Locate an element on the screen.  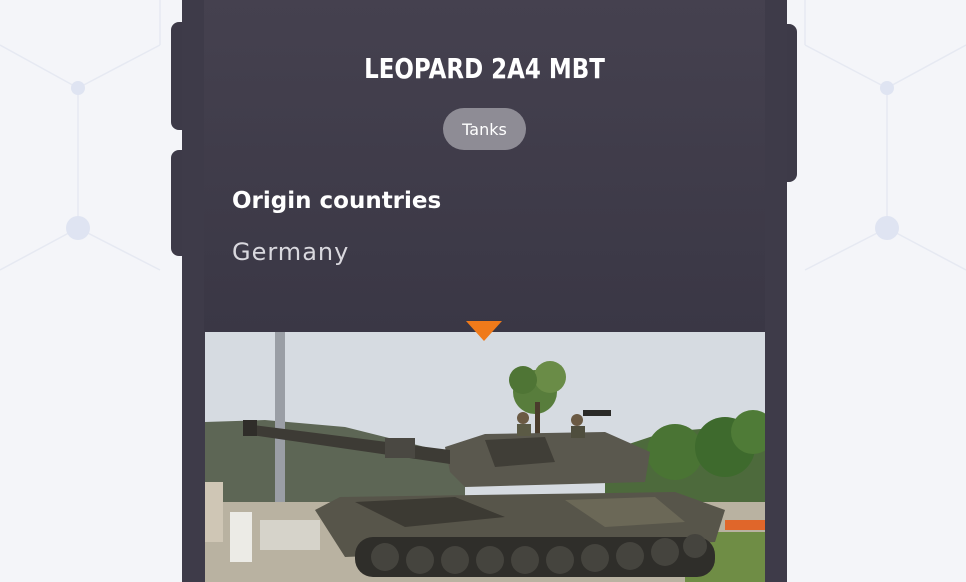
vehicle-title: LEOPARD 2A4 MBT is located at coordinates (484, 68).